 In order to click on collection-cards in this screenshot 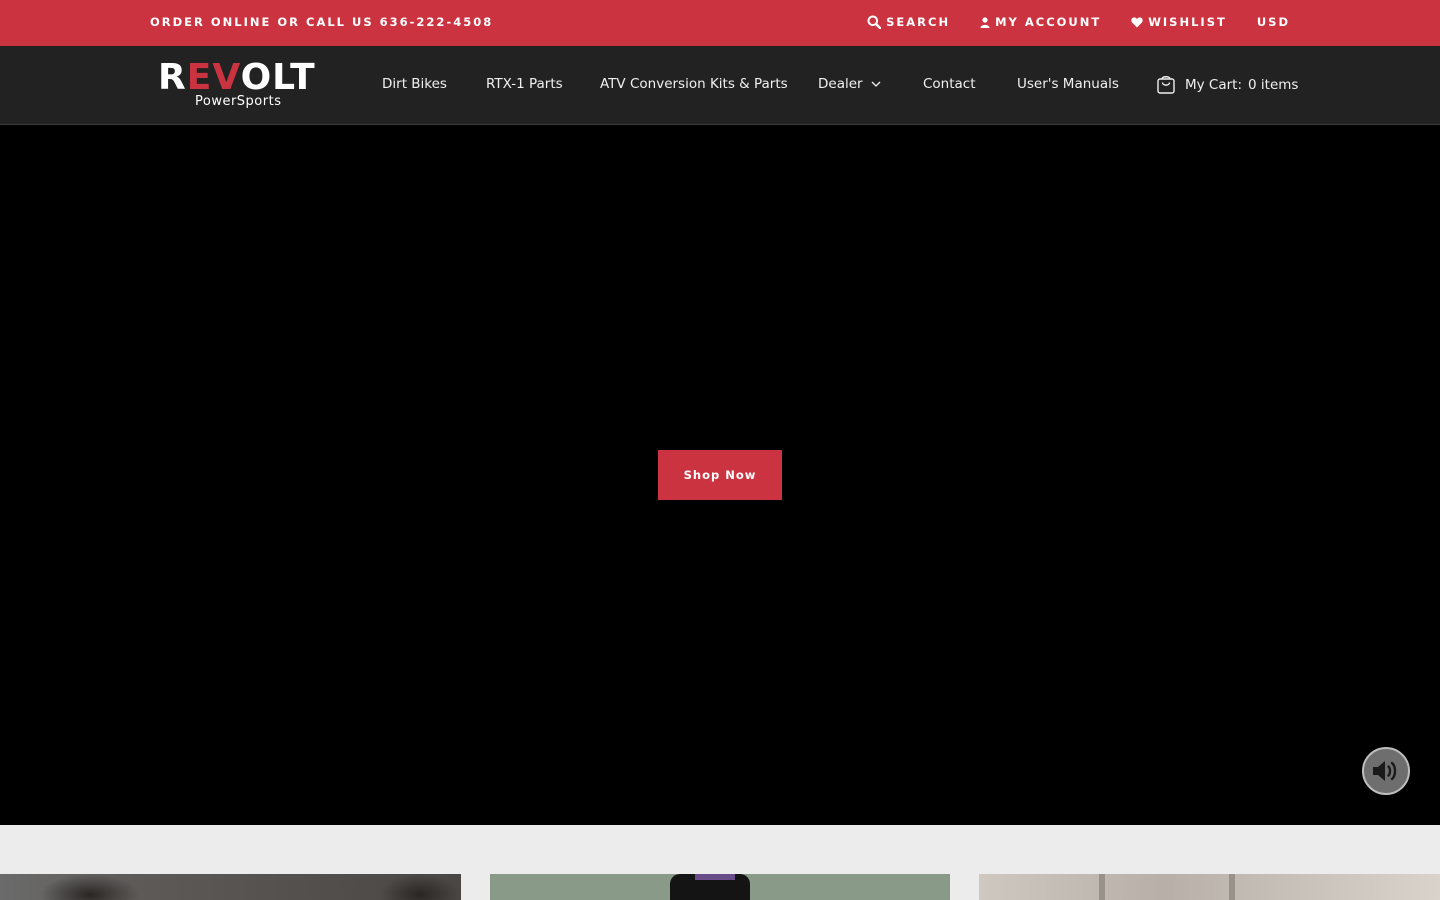, I will do `click(720, 887)`.